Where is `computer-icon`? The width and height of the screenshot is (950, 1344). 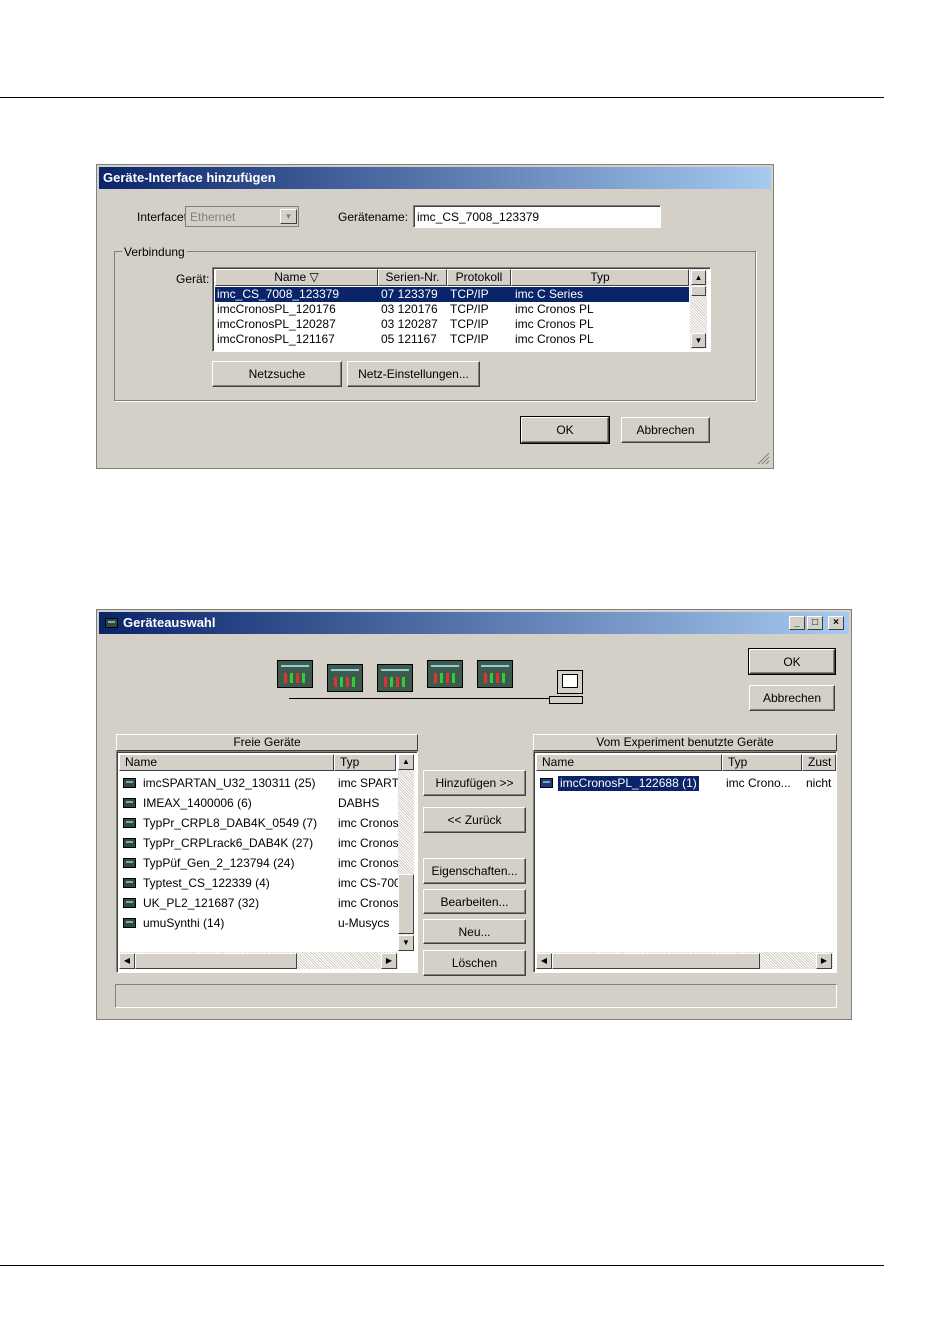 computer-icon is located at coordinates (570, 682).